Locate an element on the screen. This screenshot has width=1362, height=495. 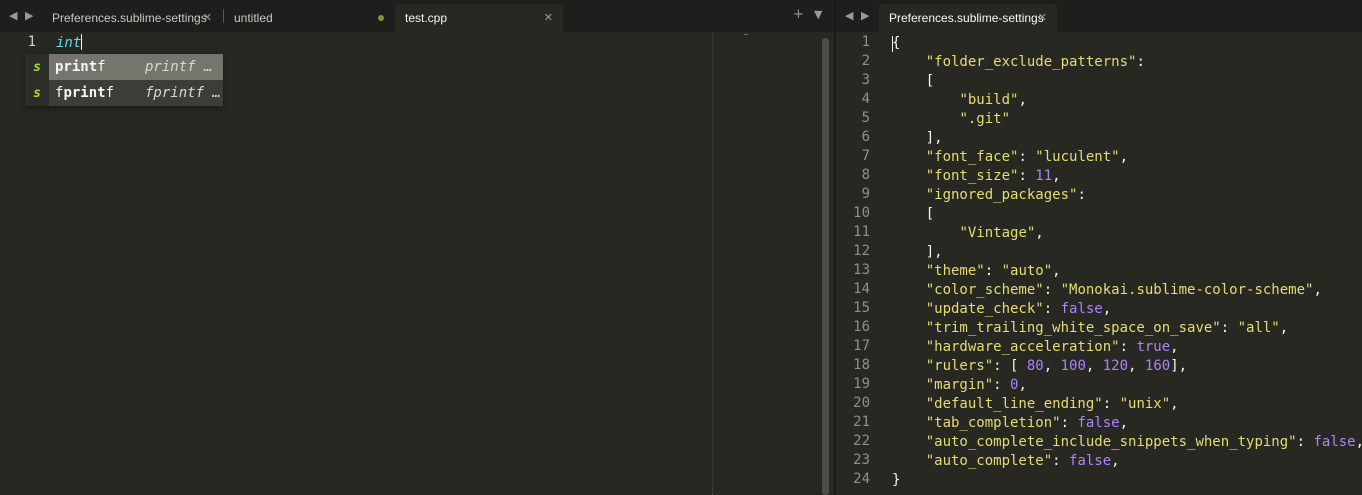
tab-preferences-left: Preferences.sublime-settings ✕ is located at coordinates (132, 18).